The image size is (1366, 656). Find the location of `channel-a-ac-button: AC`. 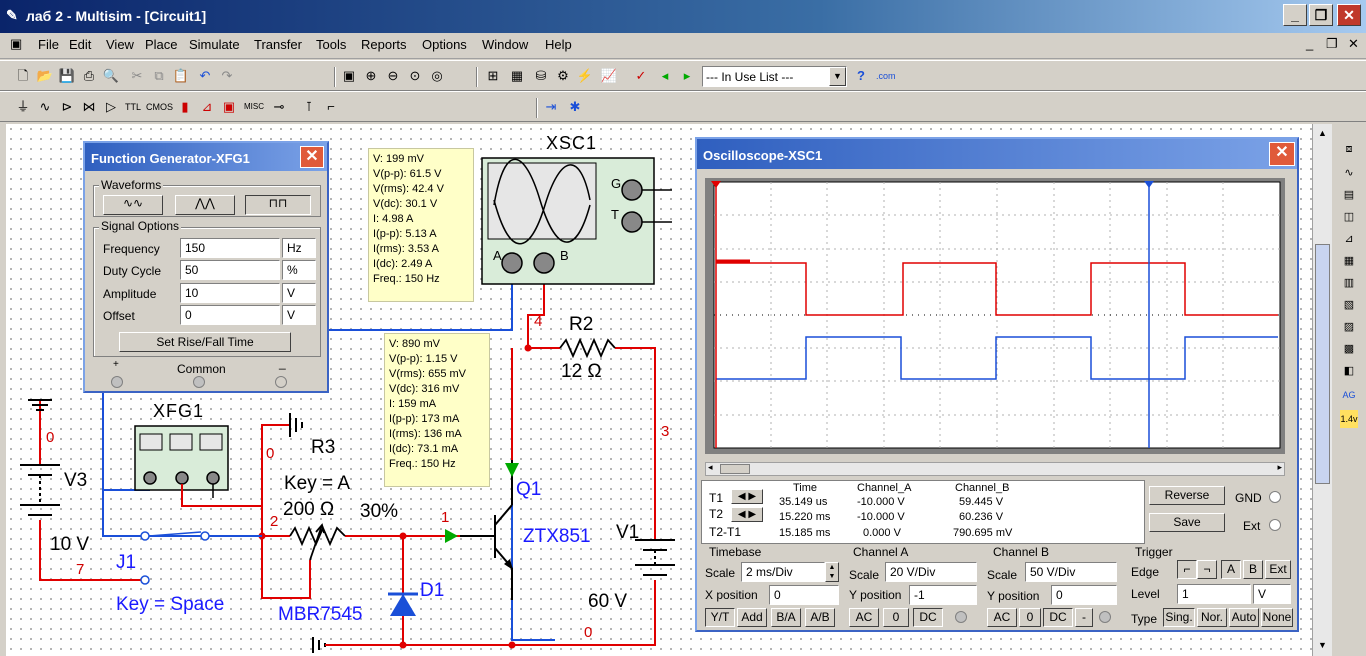

channel-a-ac-button: AC is located at coordinates (864, 617).